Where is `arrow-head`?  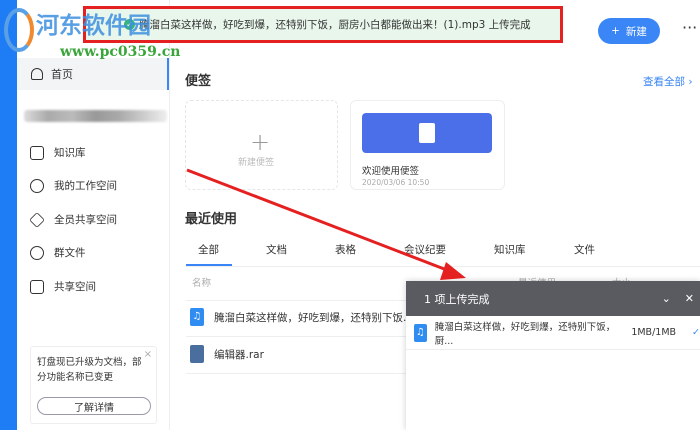
arrow-head is located at coordinates (453, 271).